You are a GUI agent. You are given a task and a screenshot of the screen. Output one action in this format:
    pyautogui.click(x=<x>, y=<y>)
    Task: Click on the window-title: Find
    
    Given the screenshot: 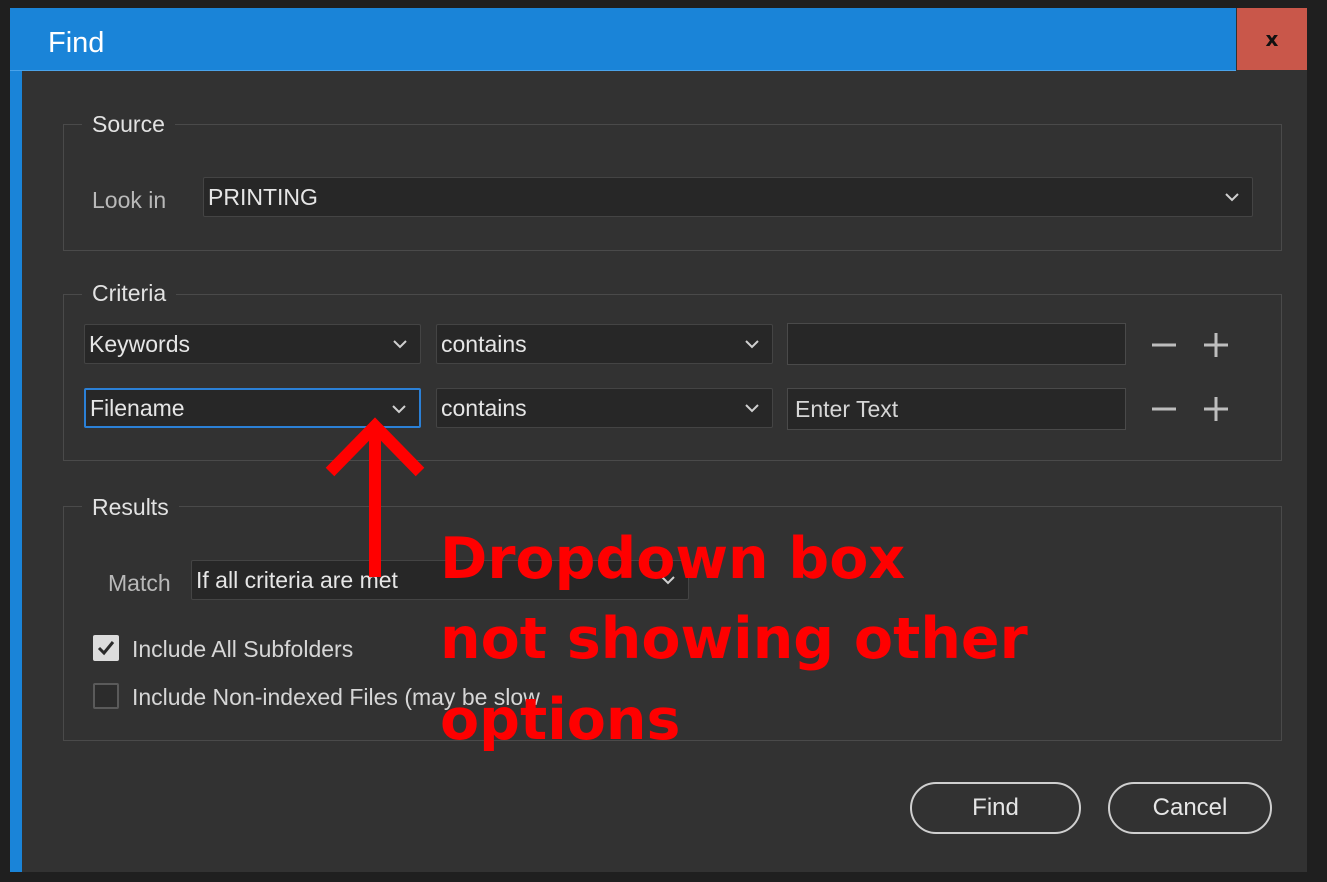 What is the action you would take?
    pyautogui.click(x=76, y=43)
    